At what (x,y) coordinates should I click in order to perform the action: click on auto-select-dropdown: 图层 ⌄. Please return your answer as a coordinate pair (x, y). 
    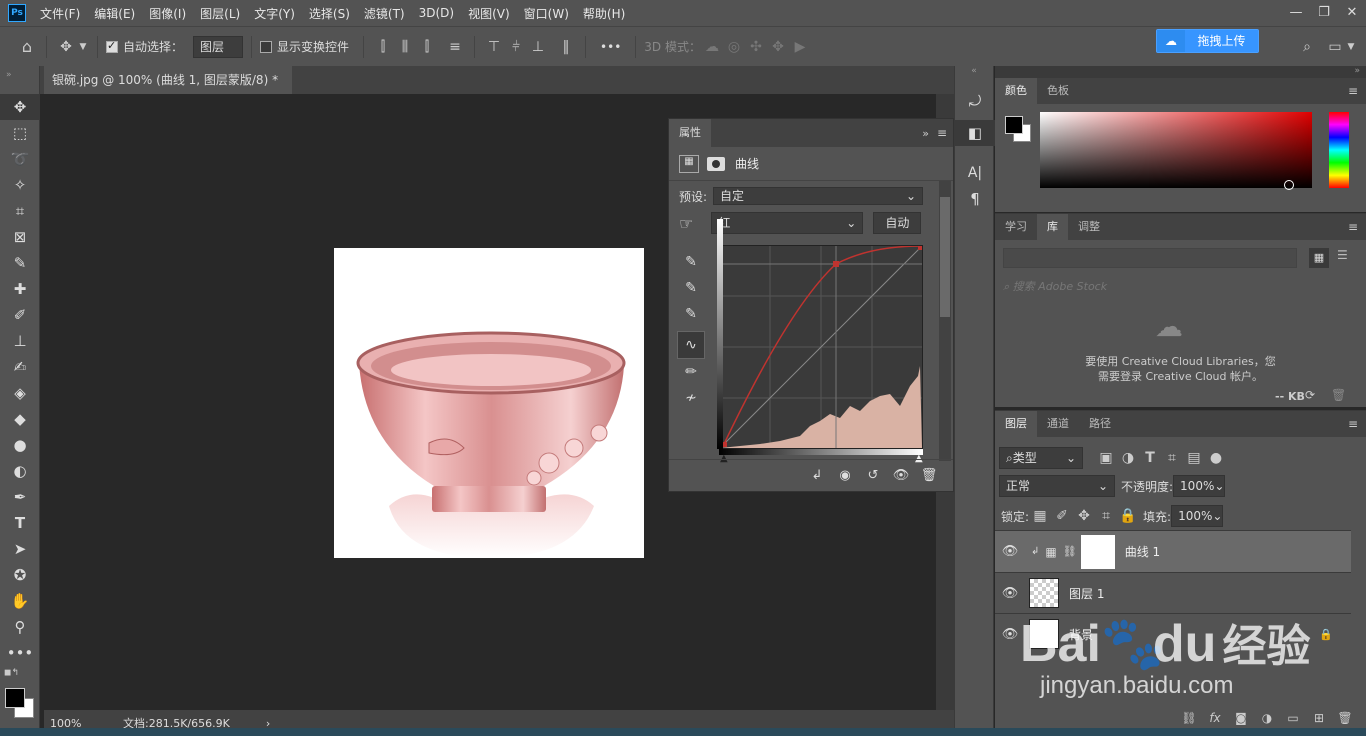
    Looking at the image, I should click on (218, 54).